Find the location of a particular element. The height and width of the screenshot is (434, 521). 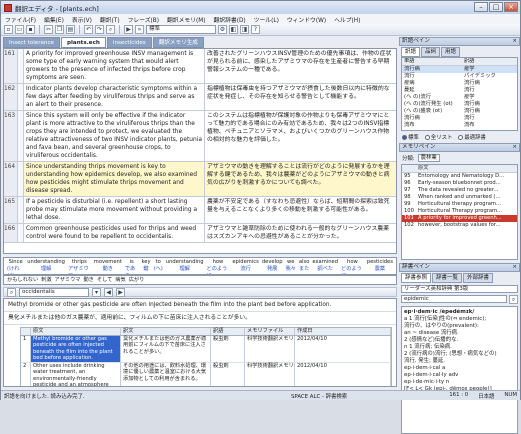

menu-window: ウィンドウ(W) is located at coordinates (306, 19).